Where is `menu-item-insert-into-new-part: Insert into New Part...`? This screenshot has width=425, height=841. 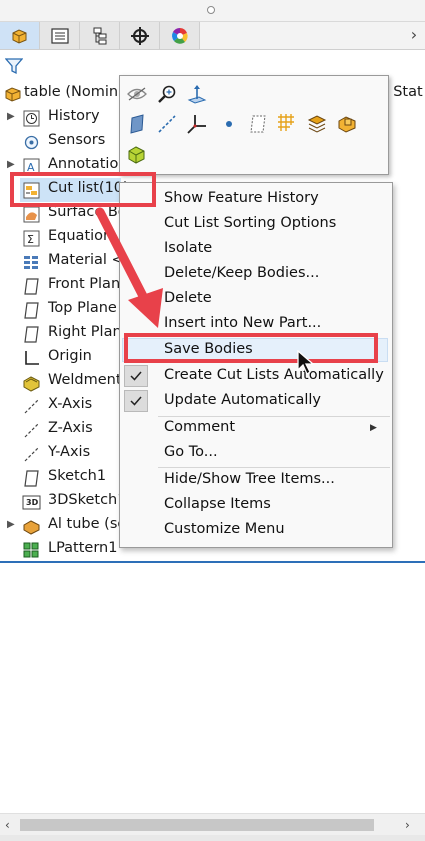
menu-item-insert-into-new-part: Insert into New Part... is located at coordinates (242, 323).